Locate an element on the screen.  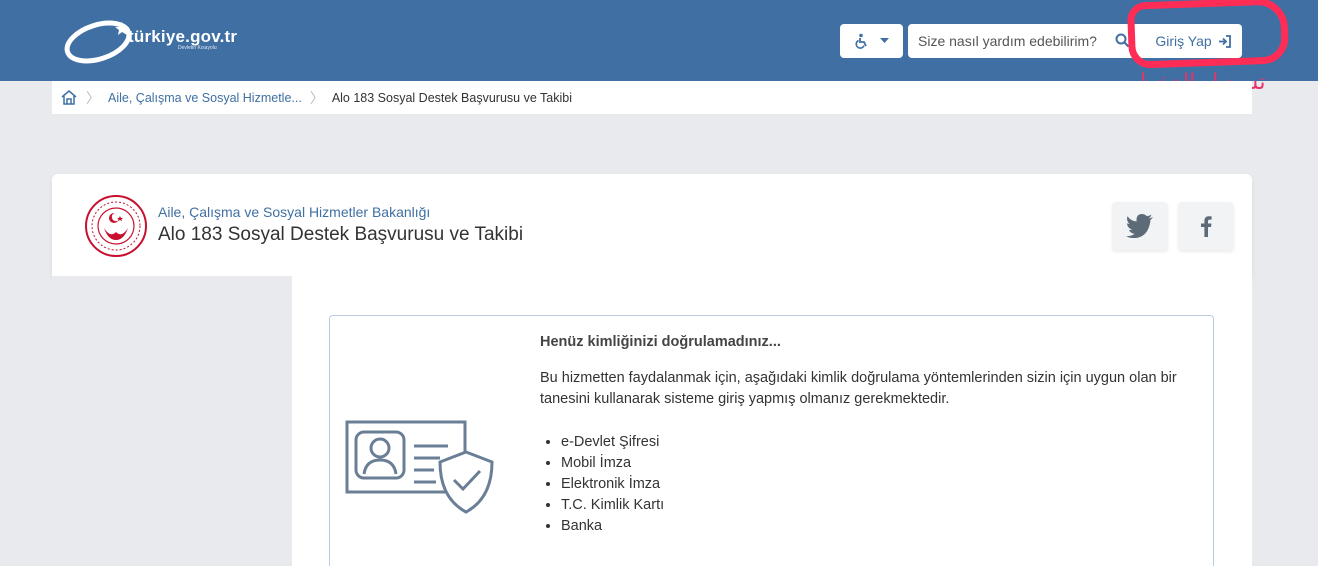
annotation-highlight is located at coordinates (1208, 34).